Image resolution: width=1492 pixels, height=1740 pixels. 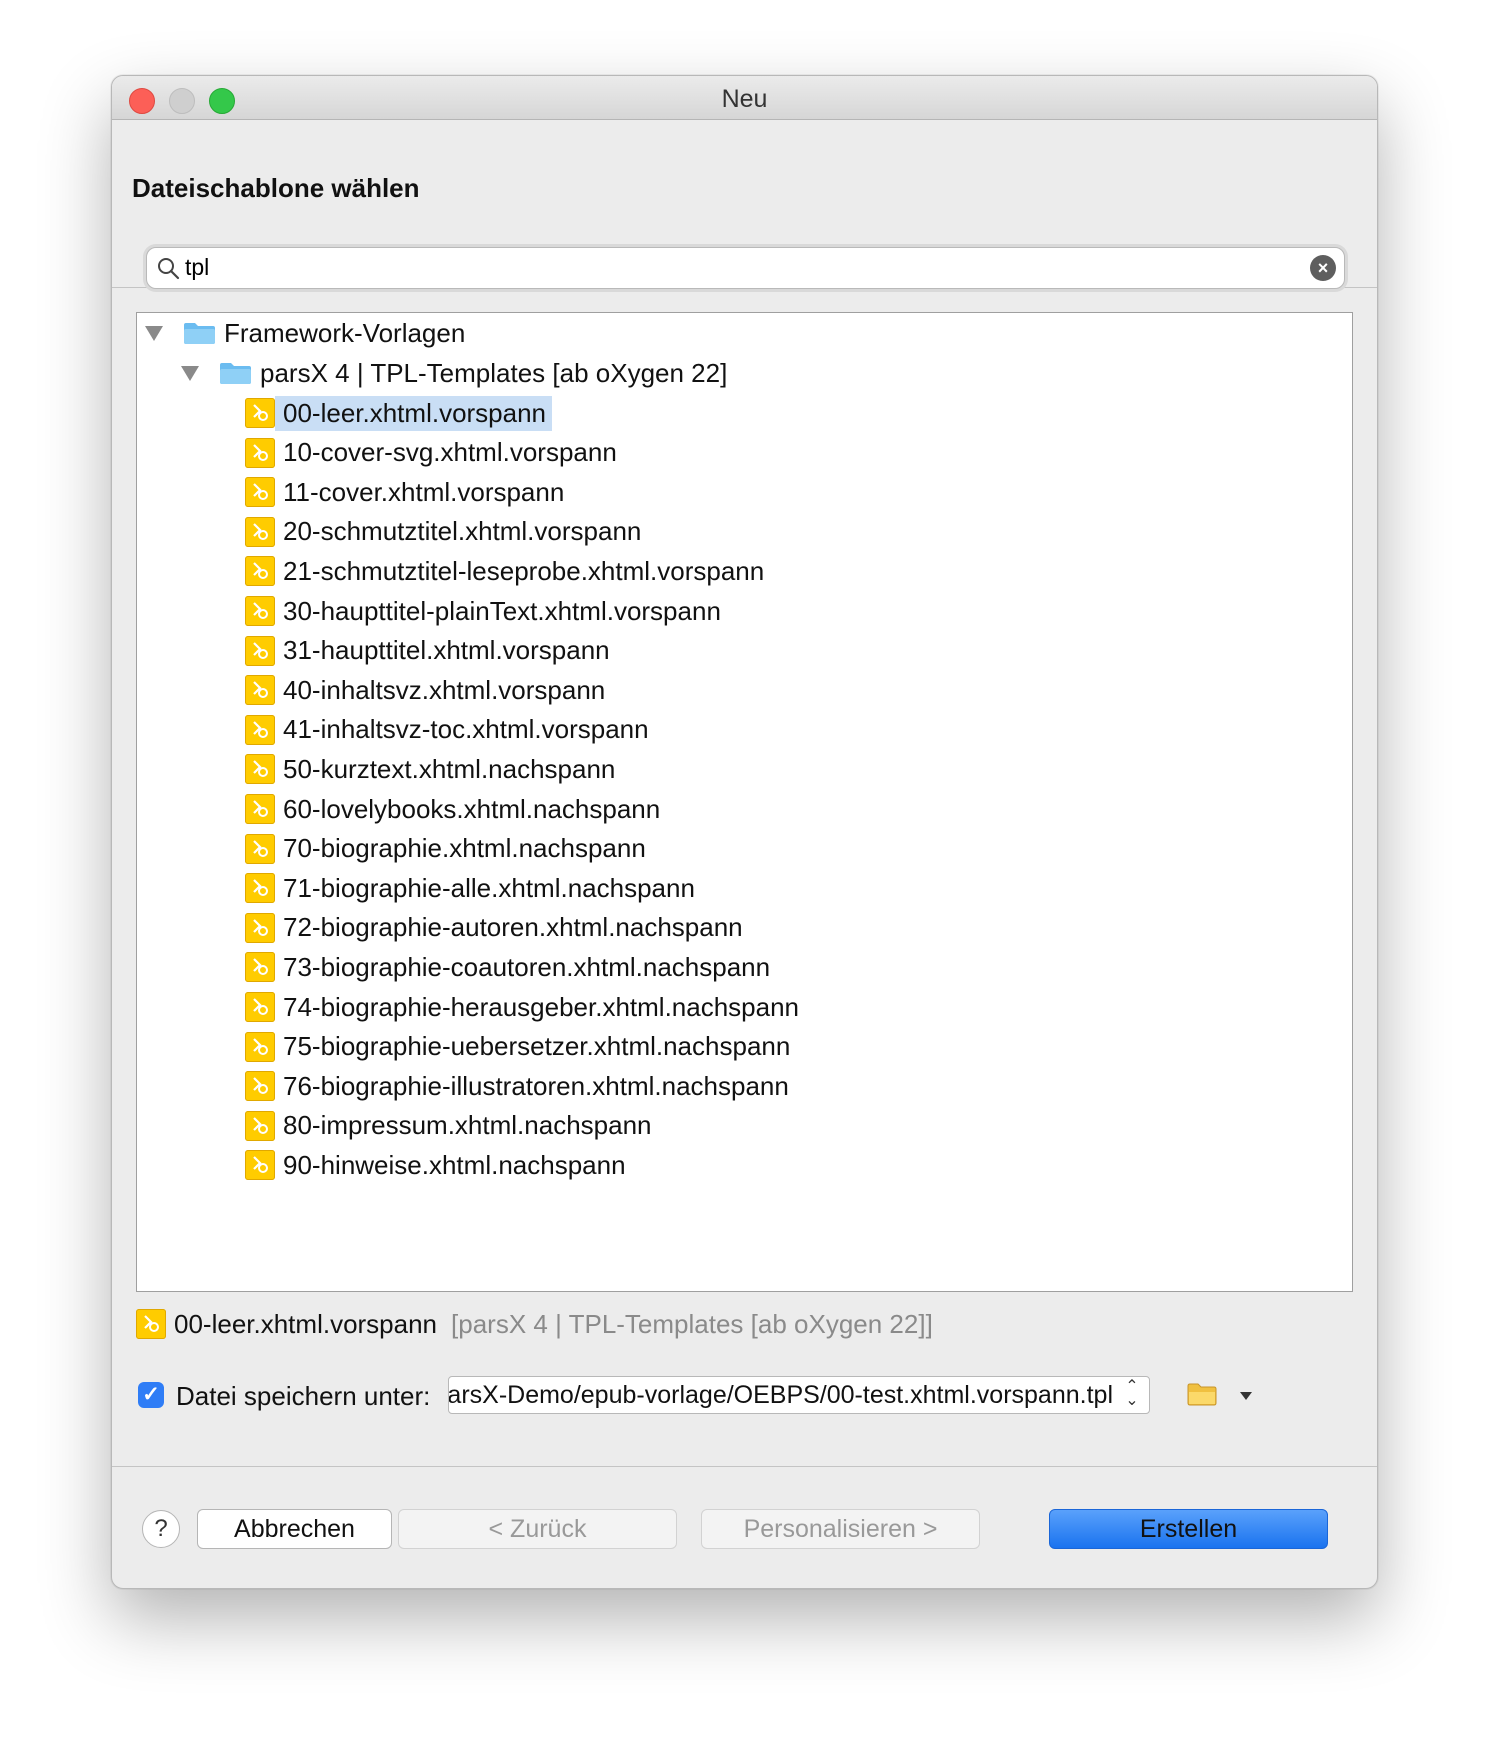 I want to click on template-file-label: 73-biographie-coautoren.xhtml.nachspann, so click(x=527, y=966).